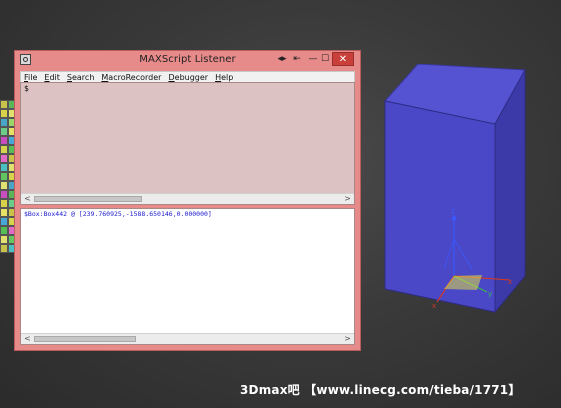  What do you see at coordinates (187, 60) in the screenshot?
I see `window-titlebar: MAXScript Listener ◂▸ ⇤ — ☐ ✕` at bounding box center [187, 60].